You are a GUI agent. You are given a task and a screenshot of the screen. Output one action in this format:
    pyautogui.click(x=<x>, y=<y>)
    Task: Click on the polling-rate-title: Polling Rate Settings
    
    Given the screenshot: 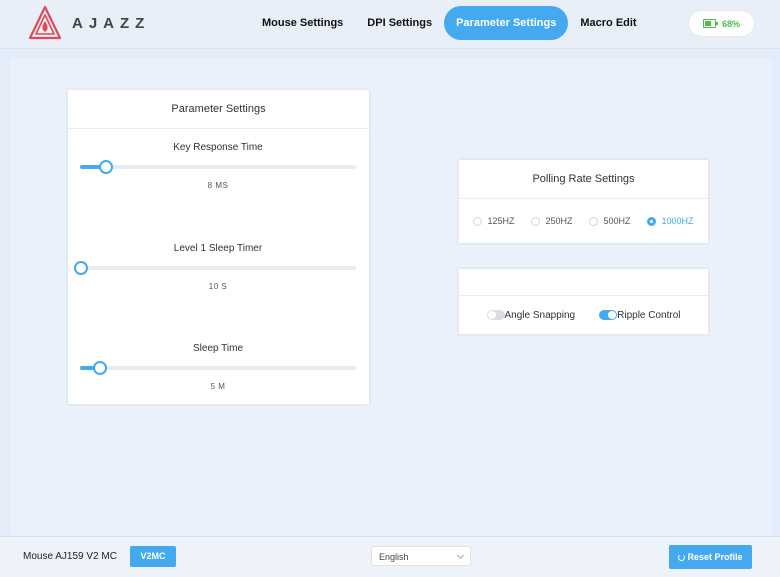 What is the action you would take?
    pyautogui.click(x=583, y=179)
    